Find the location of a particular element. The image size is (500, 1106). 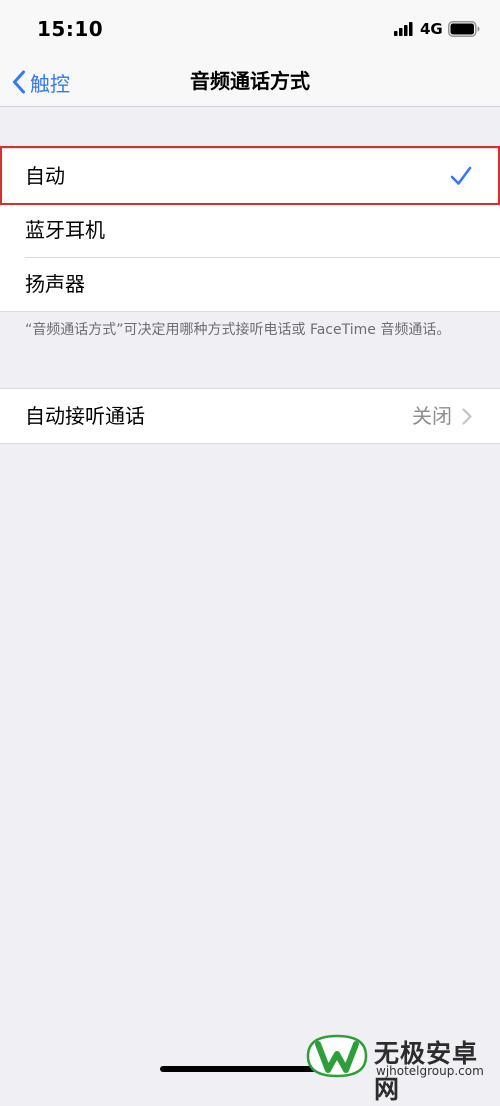

chevron-left-icon is located at coordinates (19, 82).